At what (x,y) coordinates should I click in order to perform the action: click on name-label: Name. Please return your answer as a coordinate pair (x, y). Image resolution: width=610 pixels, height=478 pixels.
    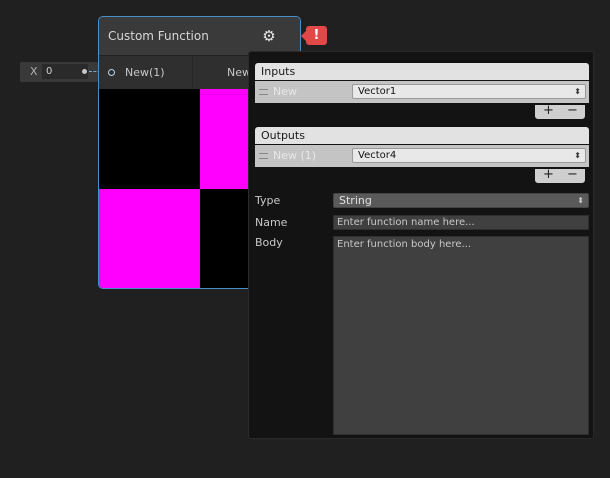
    Looking at the image, I should click on (271, 222).